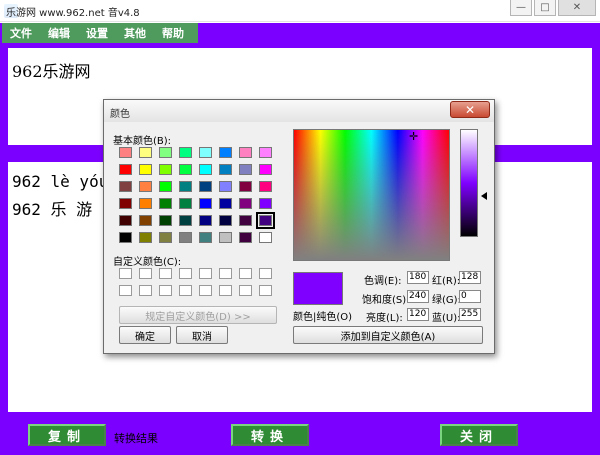  I want to click on preview-label: 颜色|纯色(O), so click(323, 317).